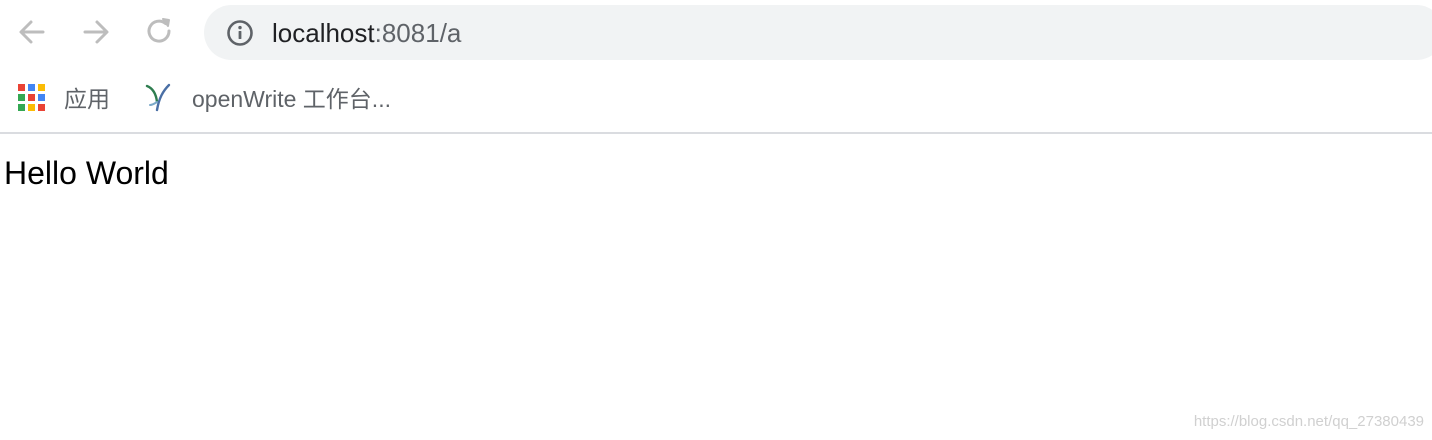 Image resolution: width=1432 pixels, height=440 pixels. I want to click on forward-button, so click(96, 32).